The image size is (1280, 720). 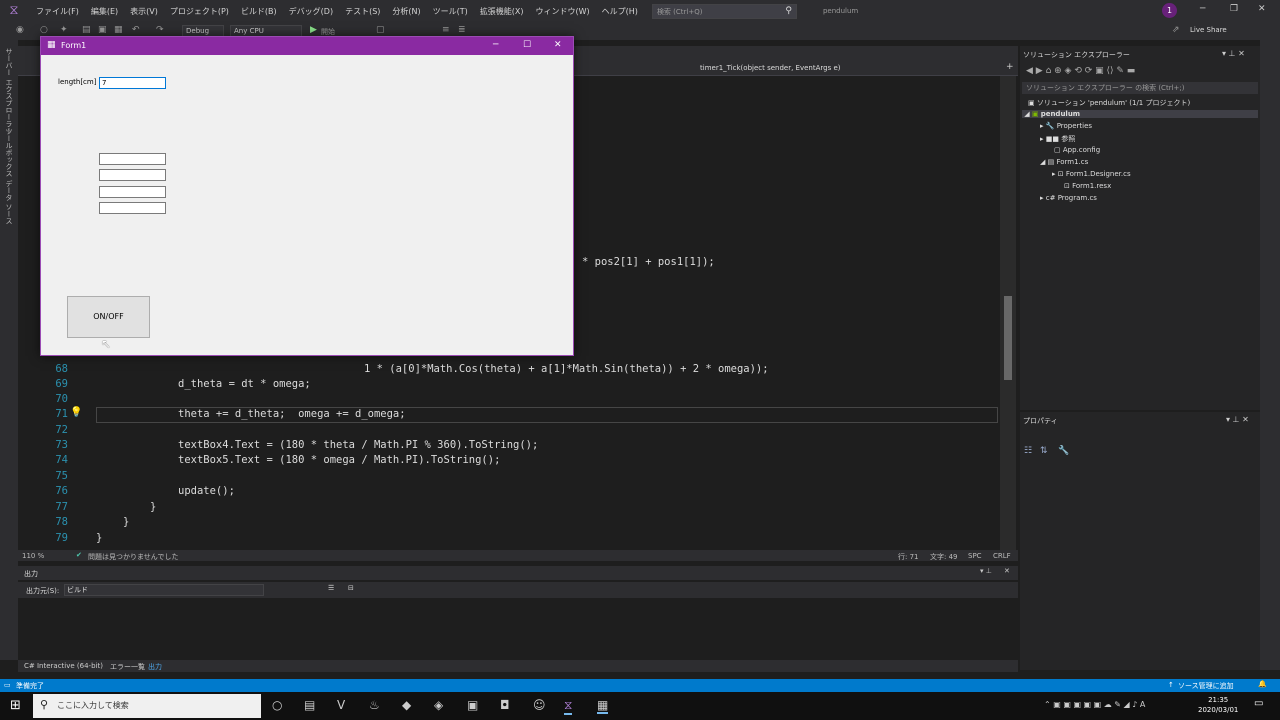 What do you see at coordinates (144, 11) in the screenshot?
I see `menu-view: 表示(V)` at bounding box center [144, 11].